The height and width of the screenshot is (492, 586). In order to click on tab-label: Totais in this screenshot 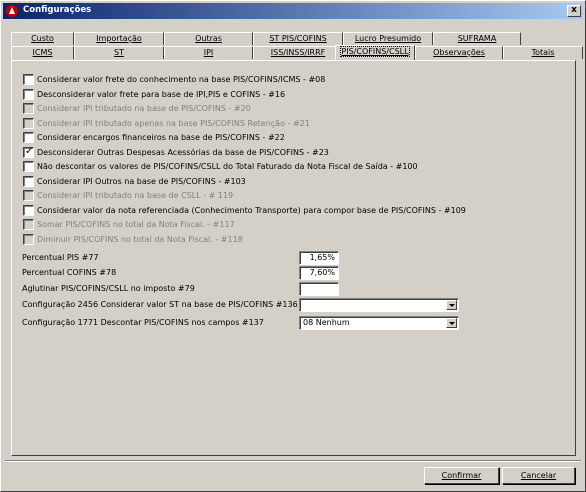, I will do `click(543, 52)`.